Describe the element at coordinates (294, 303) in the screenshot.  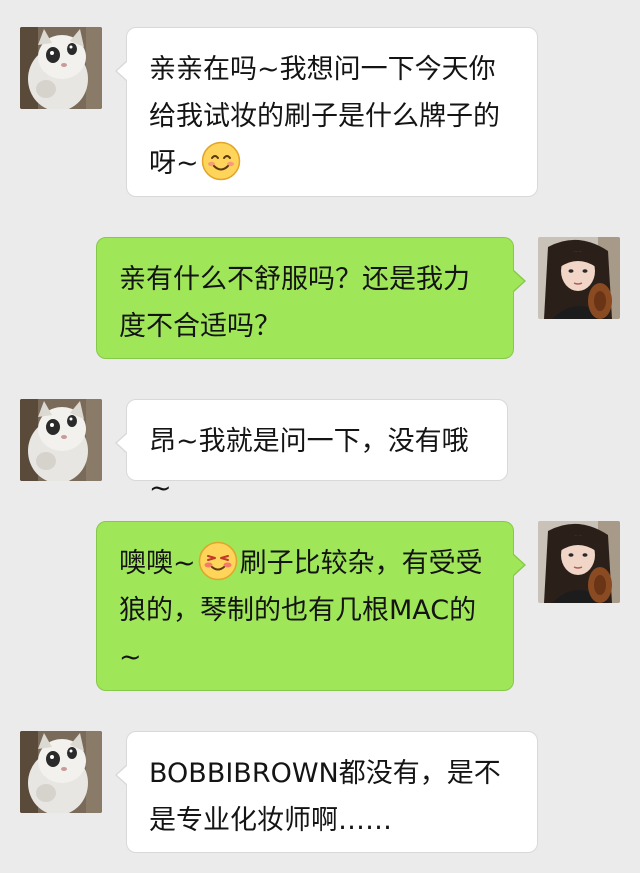
I see `message-text: 亲有什么不舒服吗？还是我力度不合适吗？` at that location.